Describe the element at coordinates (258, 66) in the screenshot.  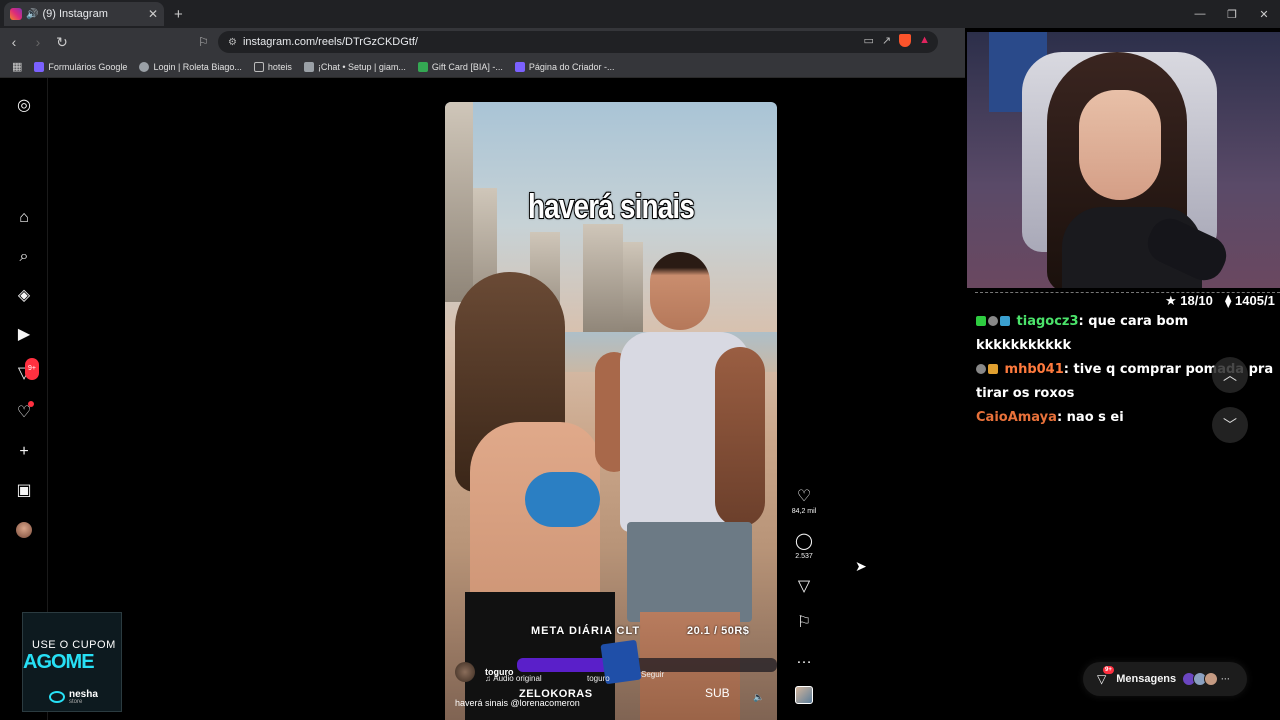
I see `folder-icon` at that location.